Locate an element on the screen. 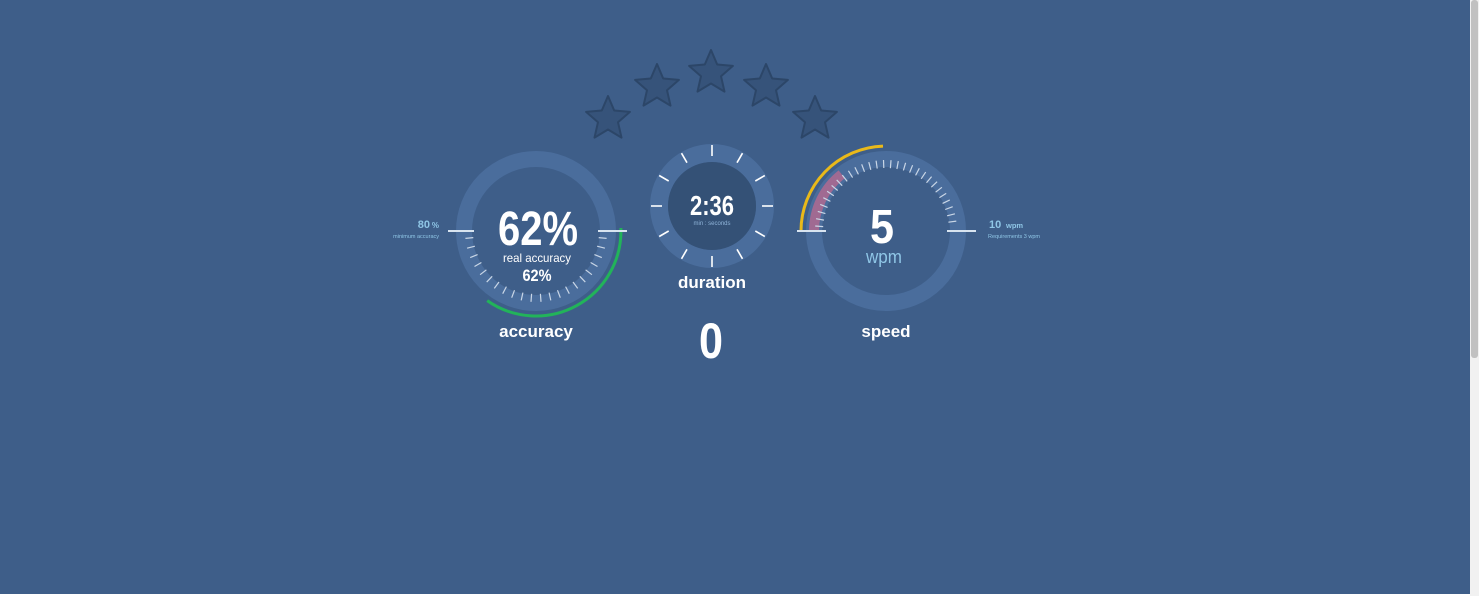  accuracy-min-label: 80 % minimum accuracy is located at coordinates (416, 229).